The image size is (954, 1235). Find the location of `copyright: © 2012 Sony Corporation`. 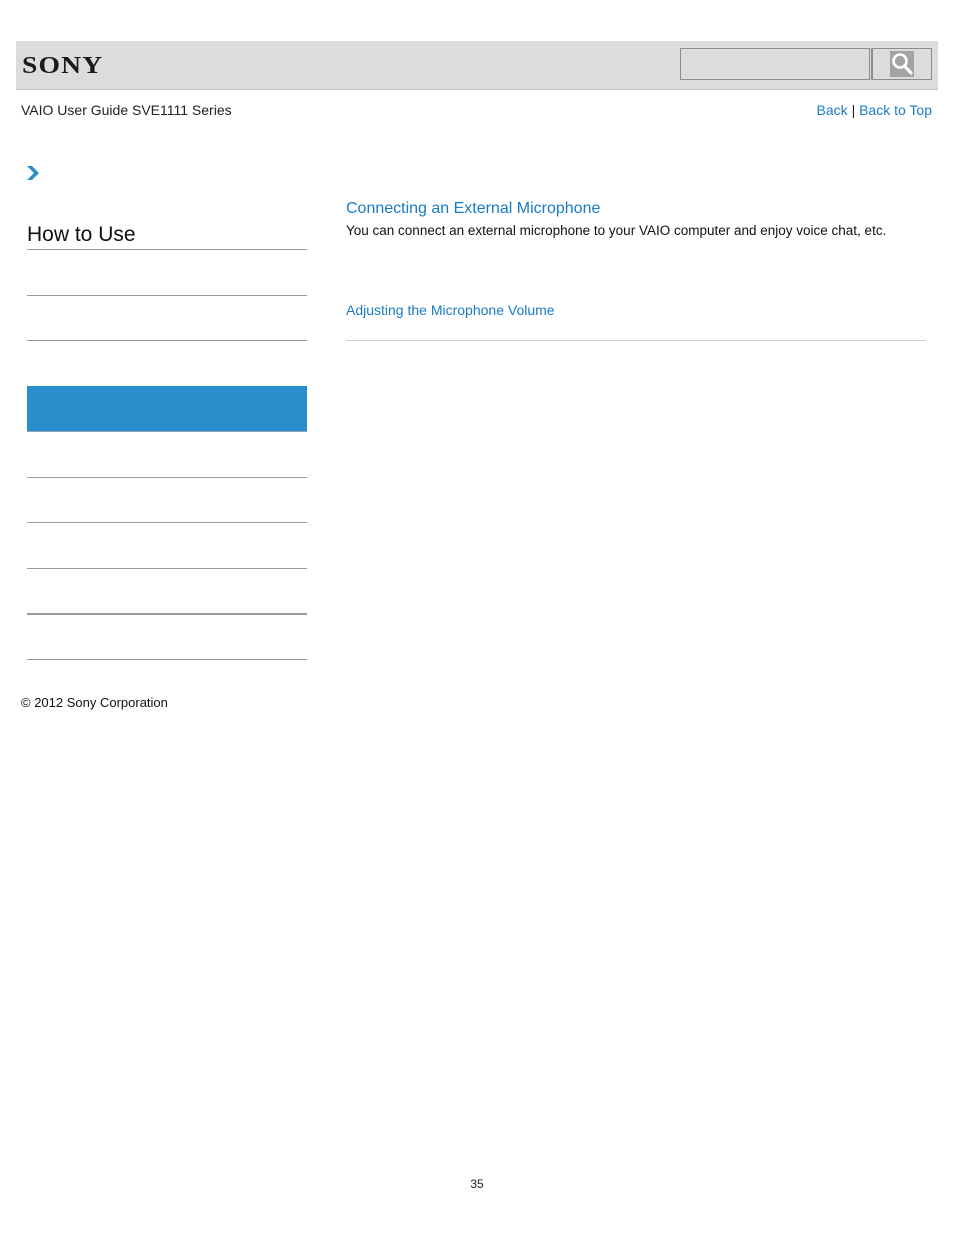

copyright: © 2012 Sony Corporation is located at coordinates (94, 702).